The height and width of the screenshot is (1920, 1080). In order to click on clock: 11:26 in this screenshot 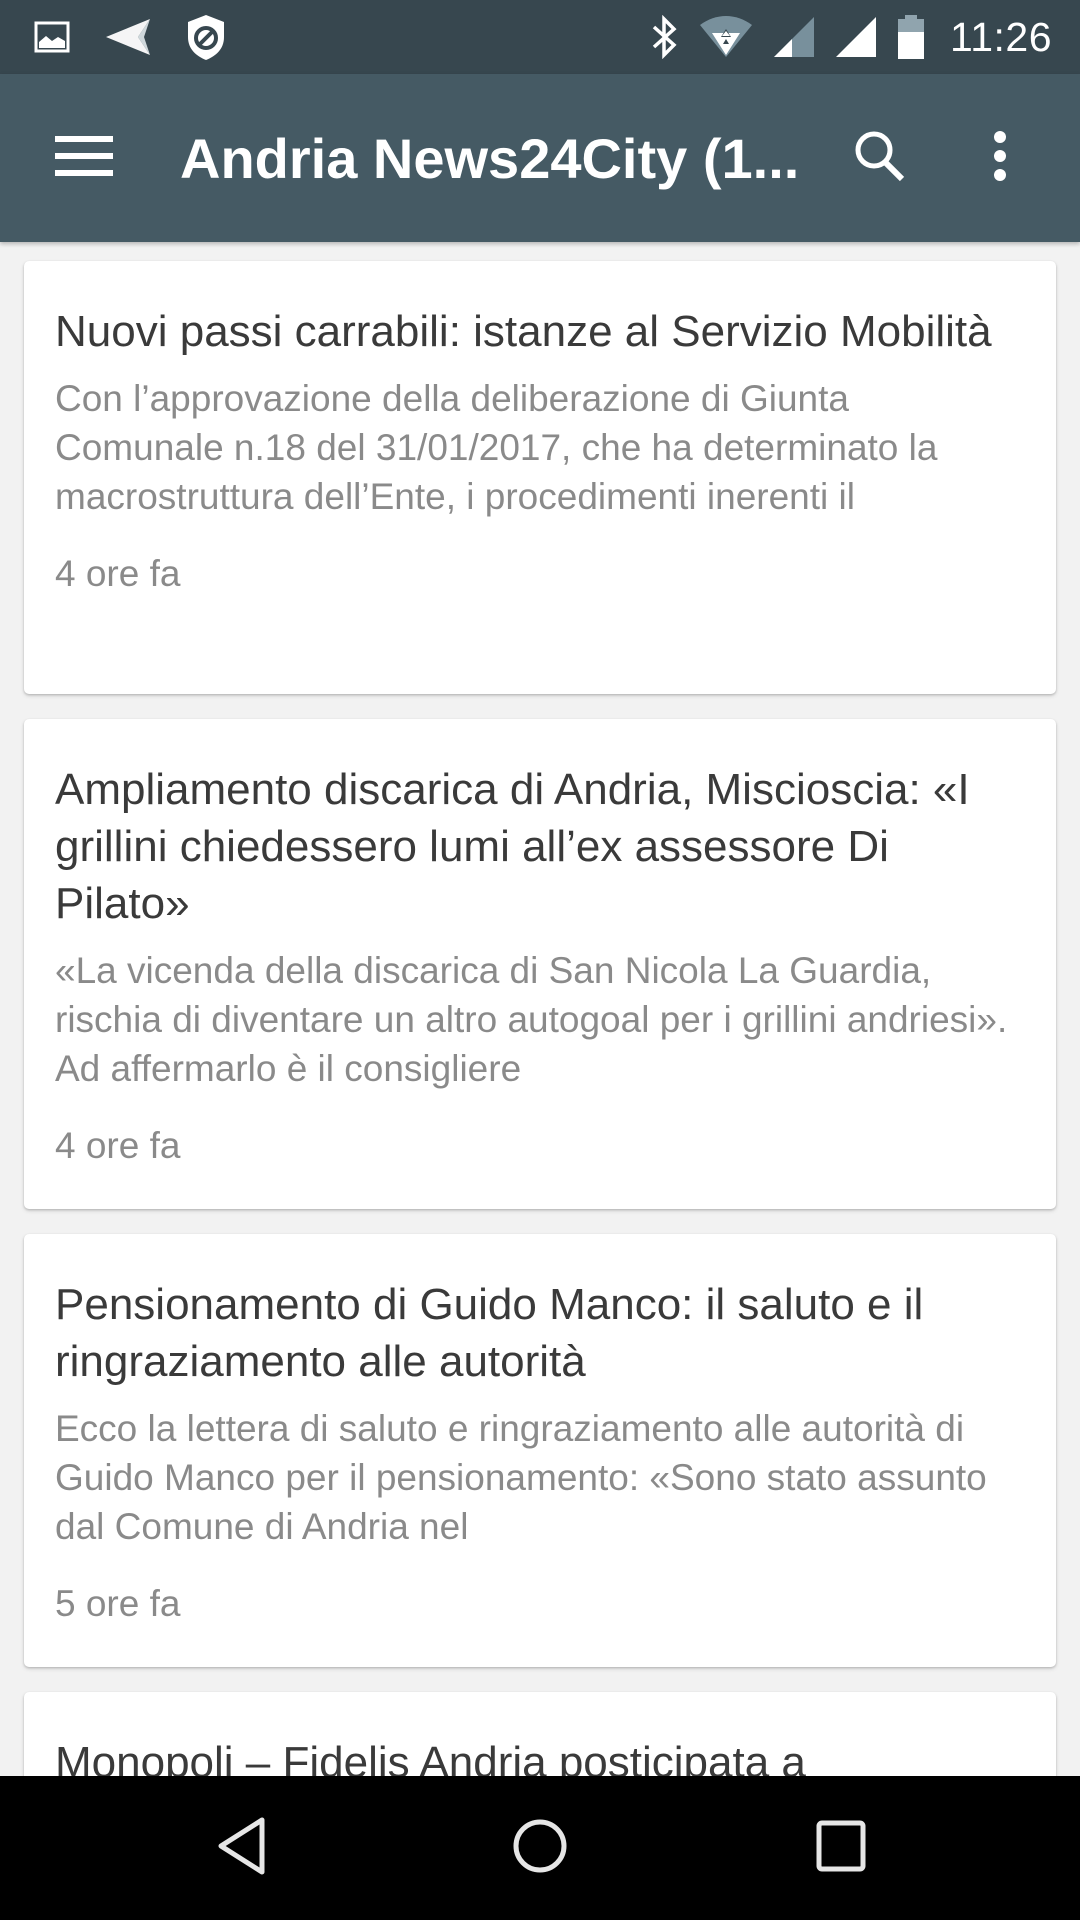, I will do `click(1000, 36)`.